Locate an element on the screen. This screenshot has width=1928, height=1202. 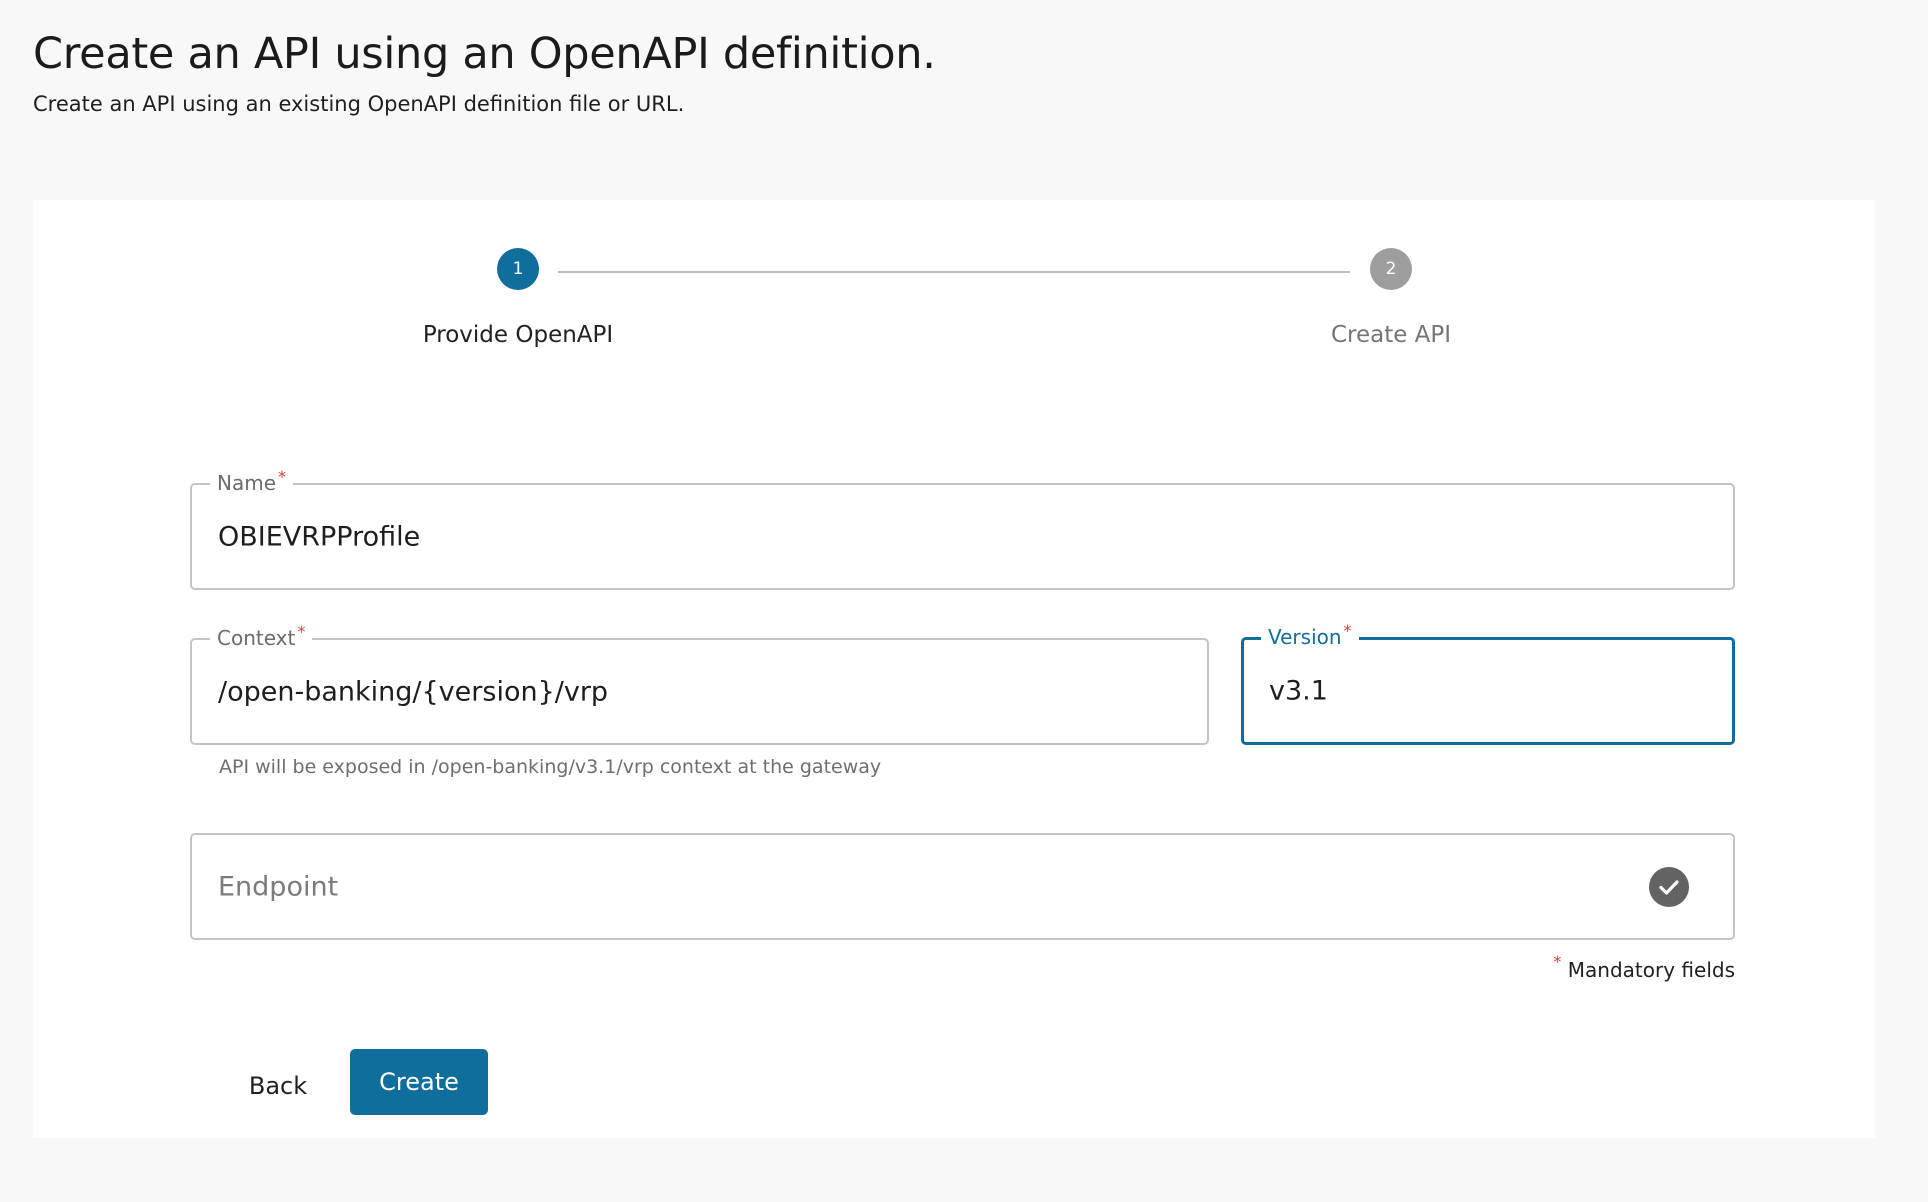
back-button: Back is located at coordinates (278, 1086).